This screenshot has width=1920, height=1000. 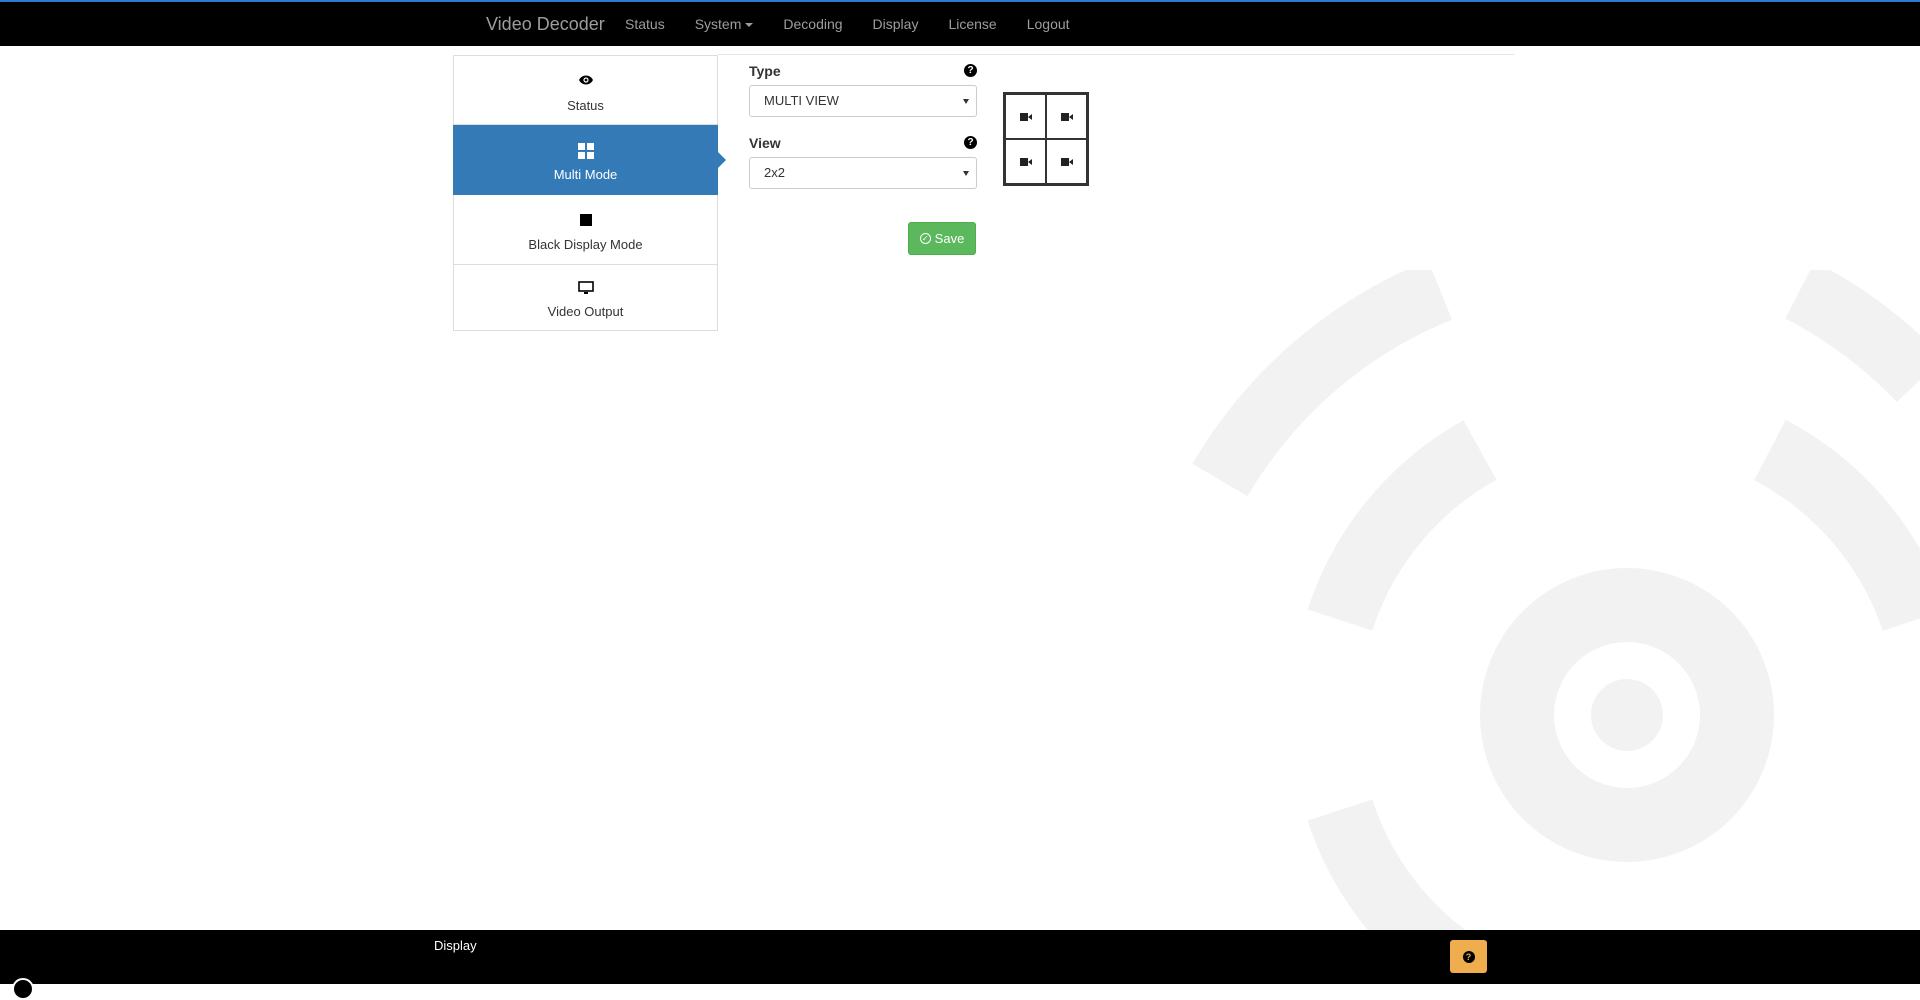 What do you see at coordinates (765, 71) in the screenshot?
I see `type-label: Type` at bounding box center [765, 71].